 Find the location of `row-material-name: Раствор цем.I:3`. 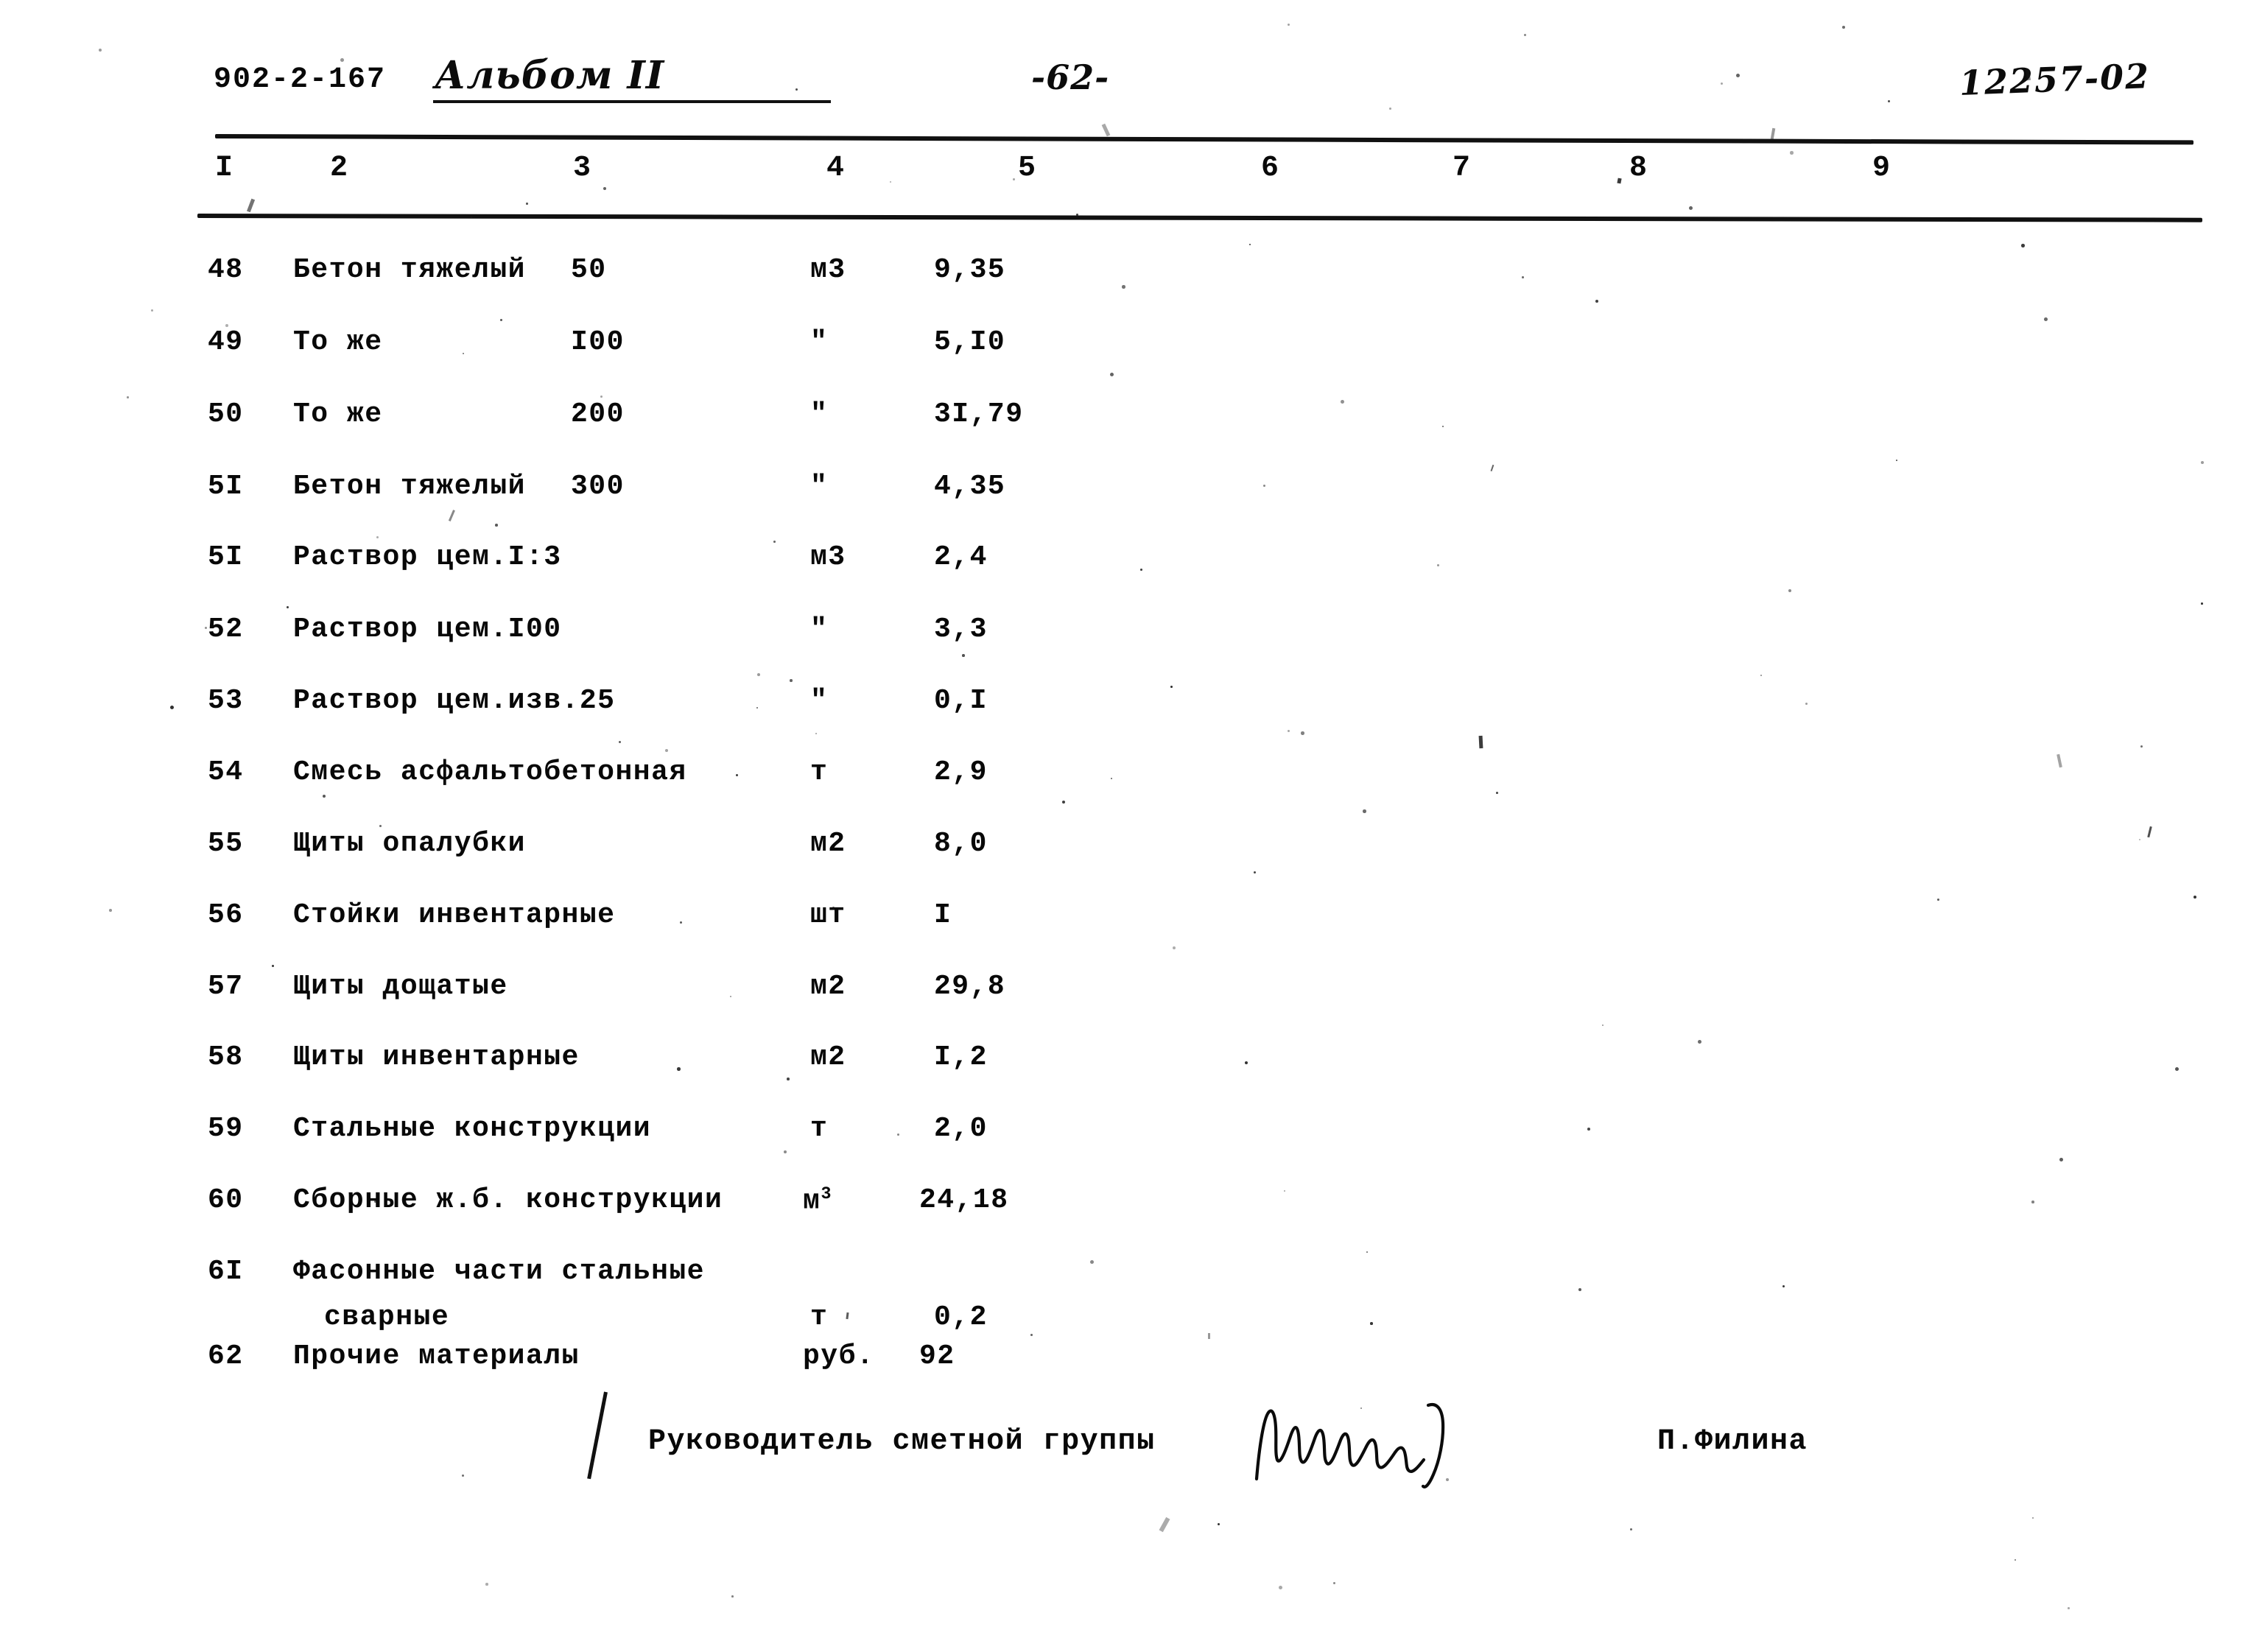

row-material-name: Раствор цем.I:3 is located at coordinates (427, 557).